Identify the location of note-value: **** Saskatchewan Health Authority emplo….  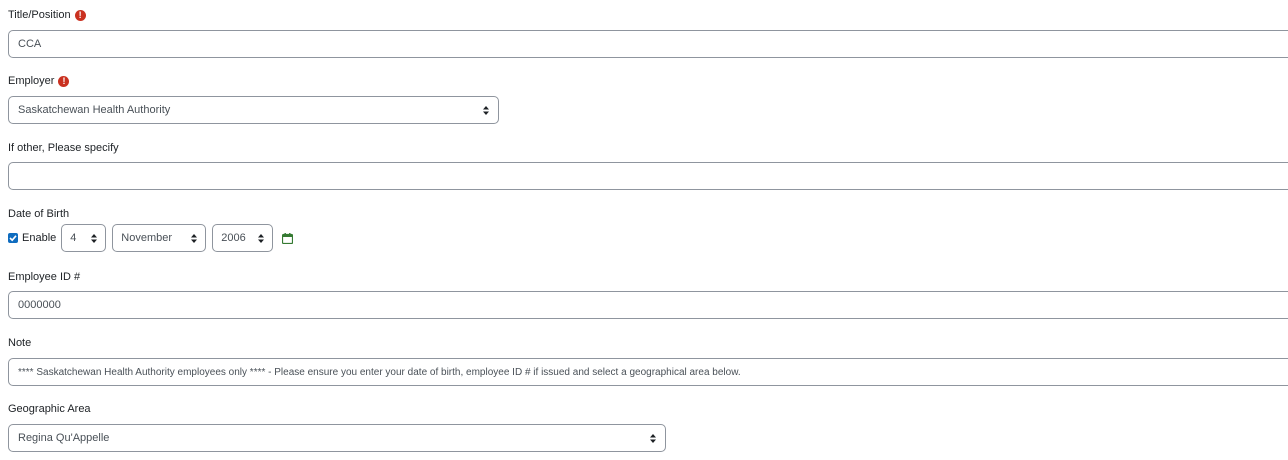
(379, 372).